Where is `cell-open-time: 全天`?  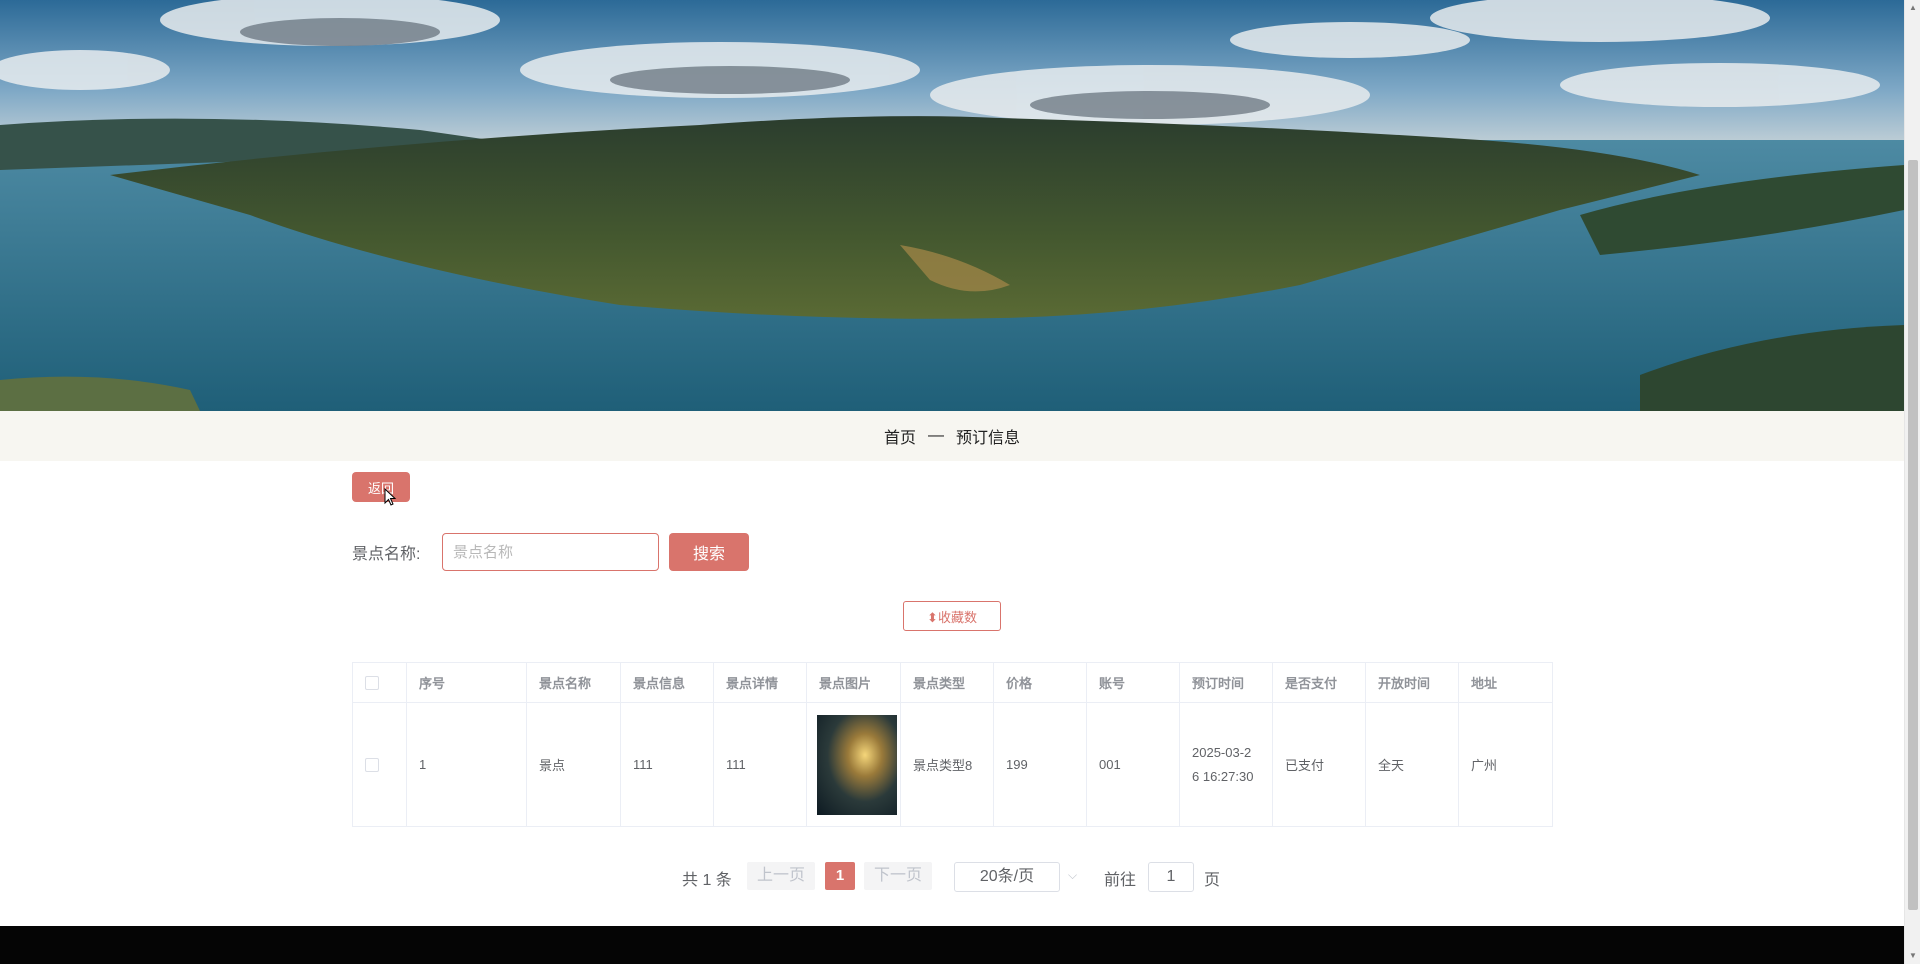
cell-open-time: 全天 is located at coordinates (1412, 764).